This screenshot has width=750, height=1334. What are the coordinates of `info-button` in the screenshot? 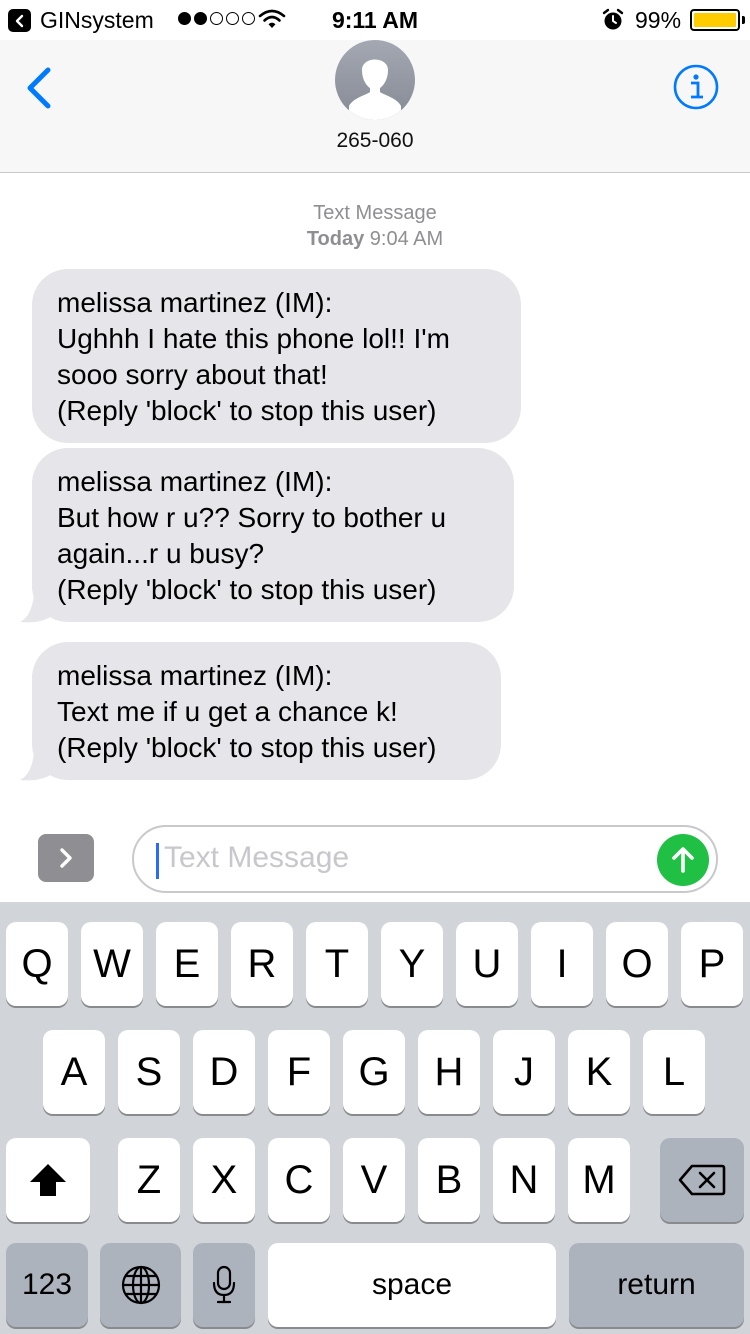 It's located at (696, 87).